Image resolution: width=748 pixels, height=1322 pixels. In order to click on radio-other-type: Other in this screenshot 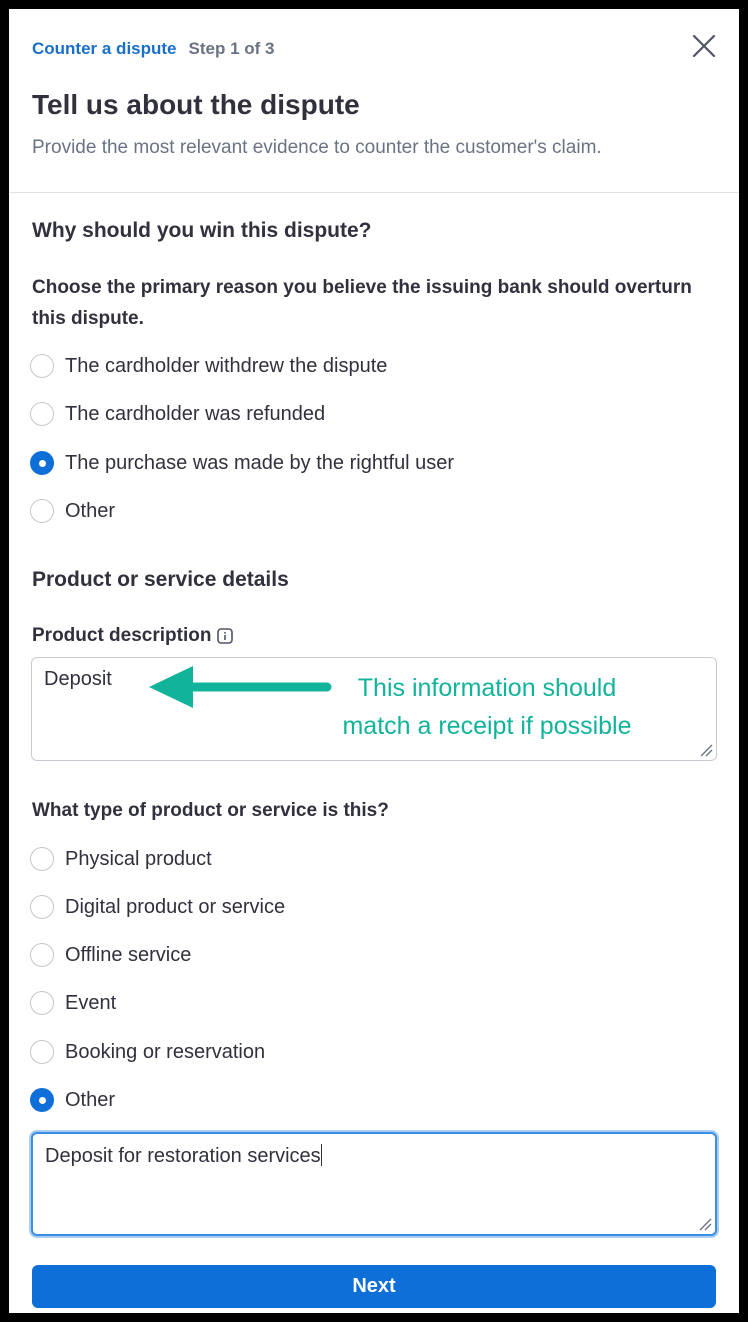, I will do `click(72, 1100)`.